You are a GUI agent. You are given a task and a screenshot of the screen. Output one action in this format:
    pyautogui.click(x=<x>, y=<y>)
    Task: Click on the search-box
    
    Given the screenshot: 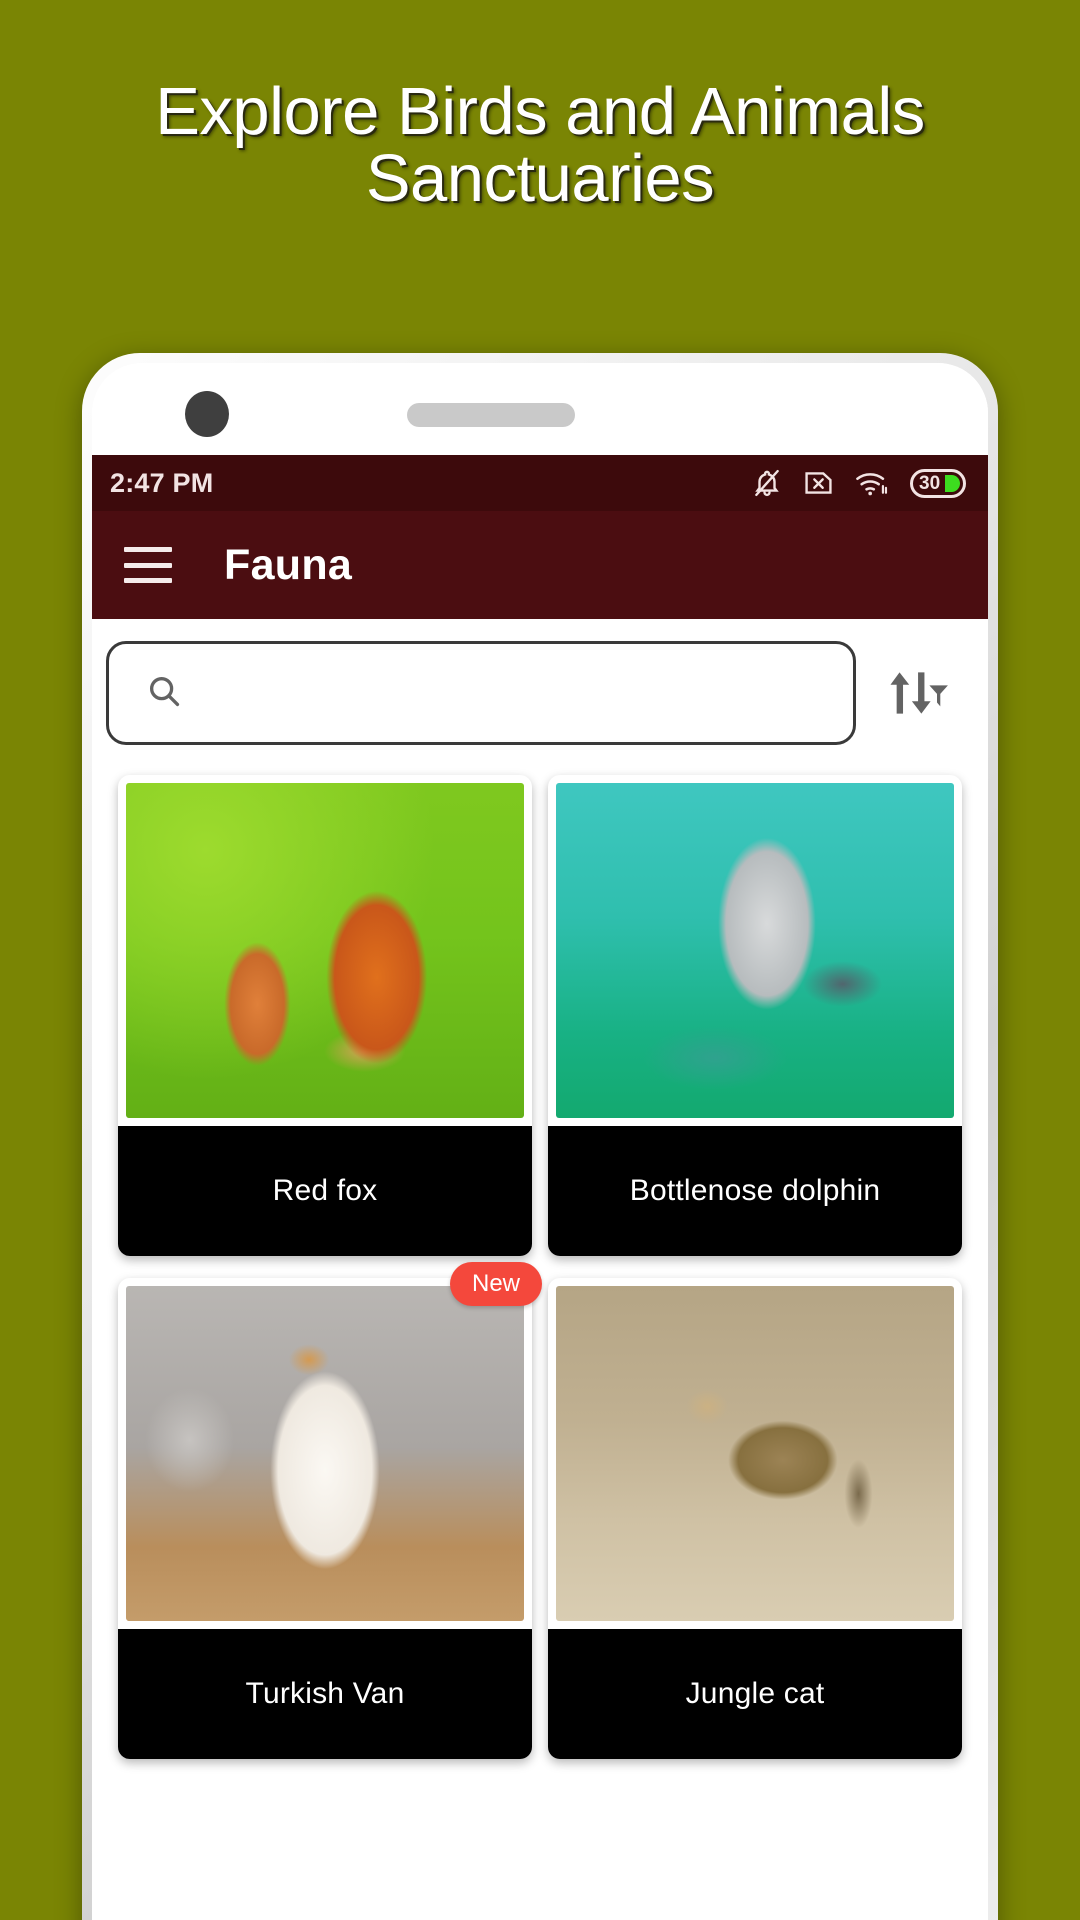 What is the action you would take?
    pyautogui.click(x=481, y=693)
    